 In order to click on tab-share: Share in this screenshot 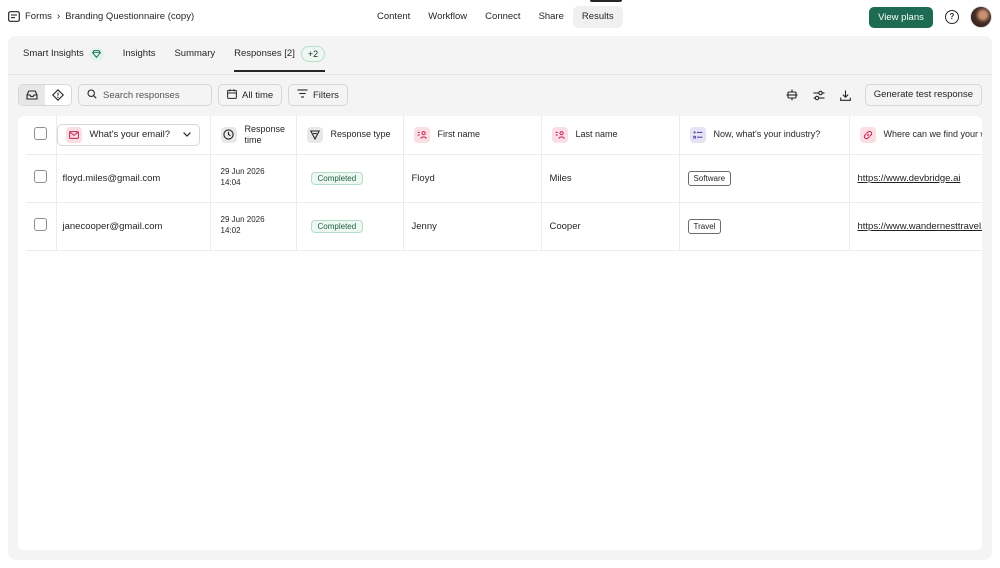, I will do `click(551, 17)`.